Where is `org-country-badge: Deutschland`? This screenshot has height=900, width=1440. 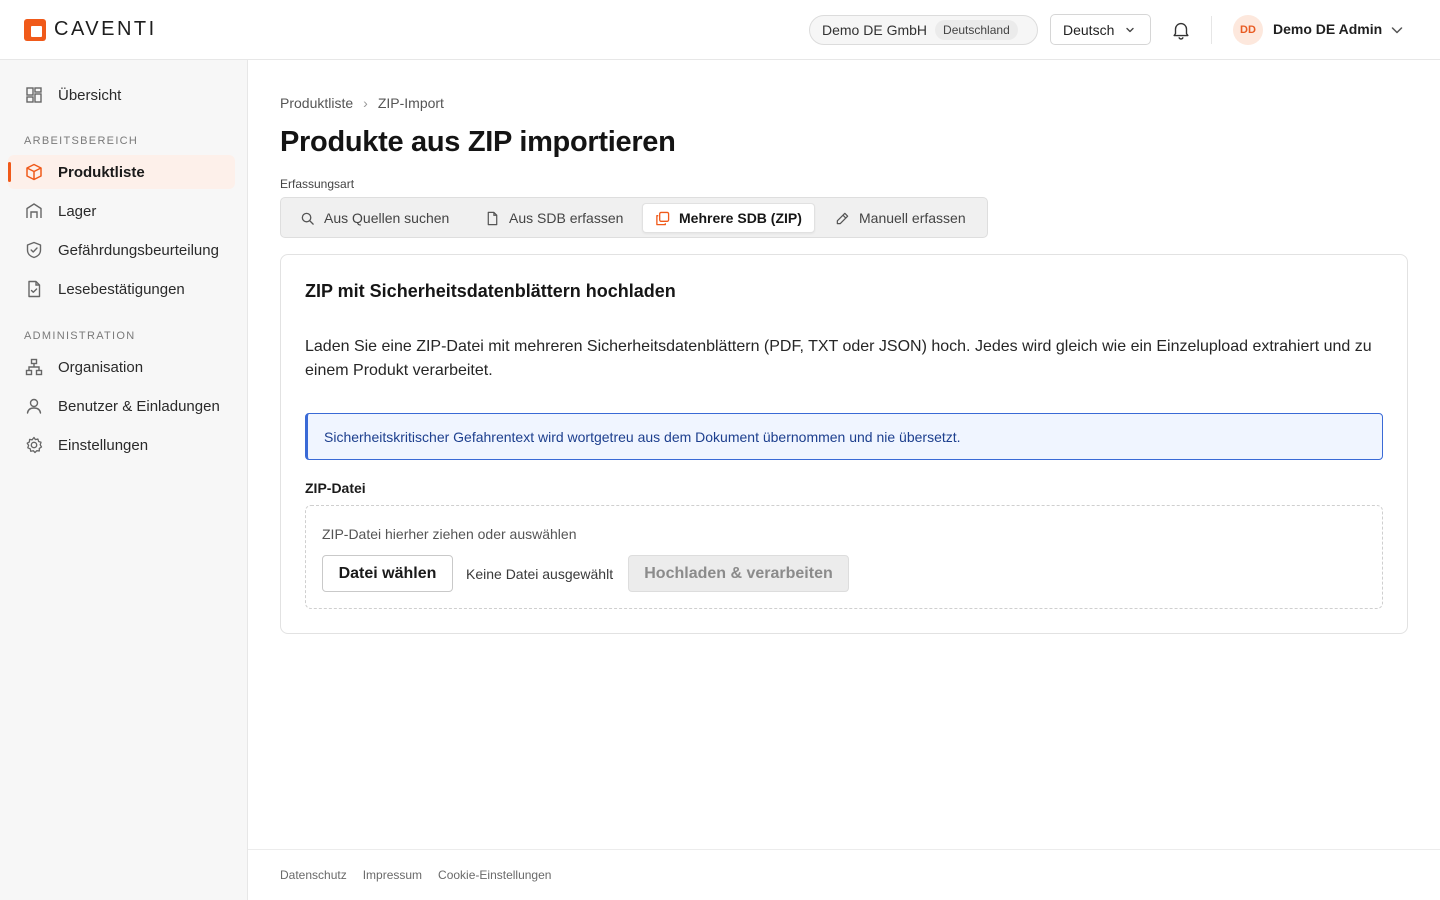
org-country-badge: Deutschland is located at coordinates (976, 30).